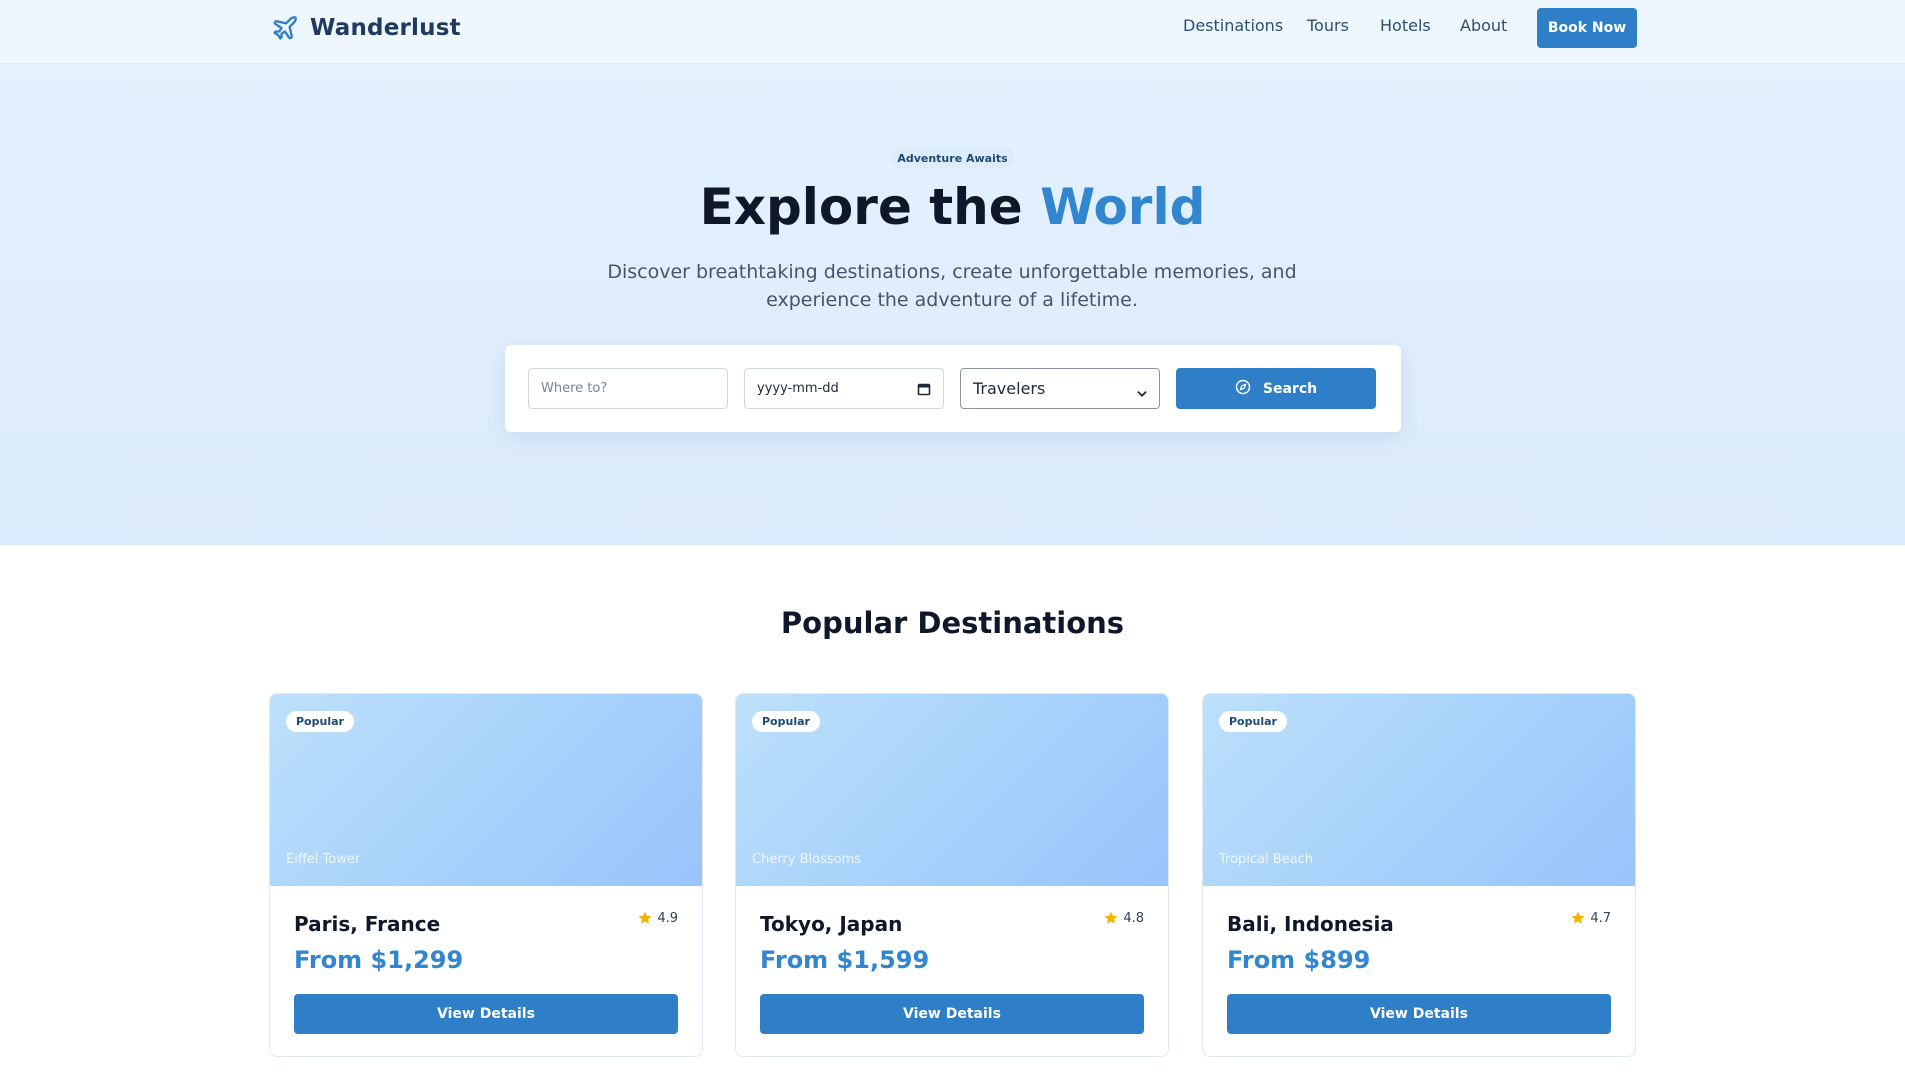  I want to click on hero-title-accent: World, so click(1123, 207).